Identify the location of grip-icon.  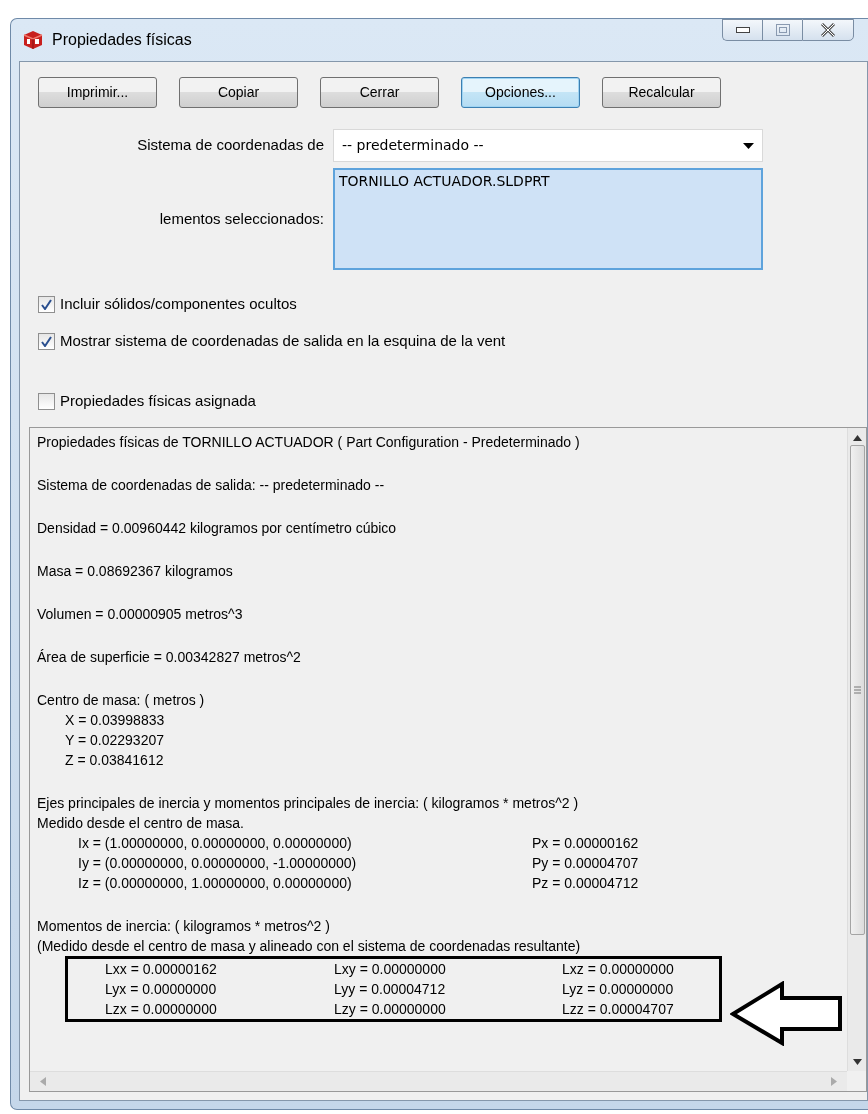
(857, 690).